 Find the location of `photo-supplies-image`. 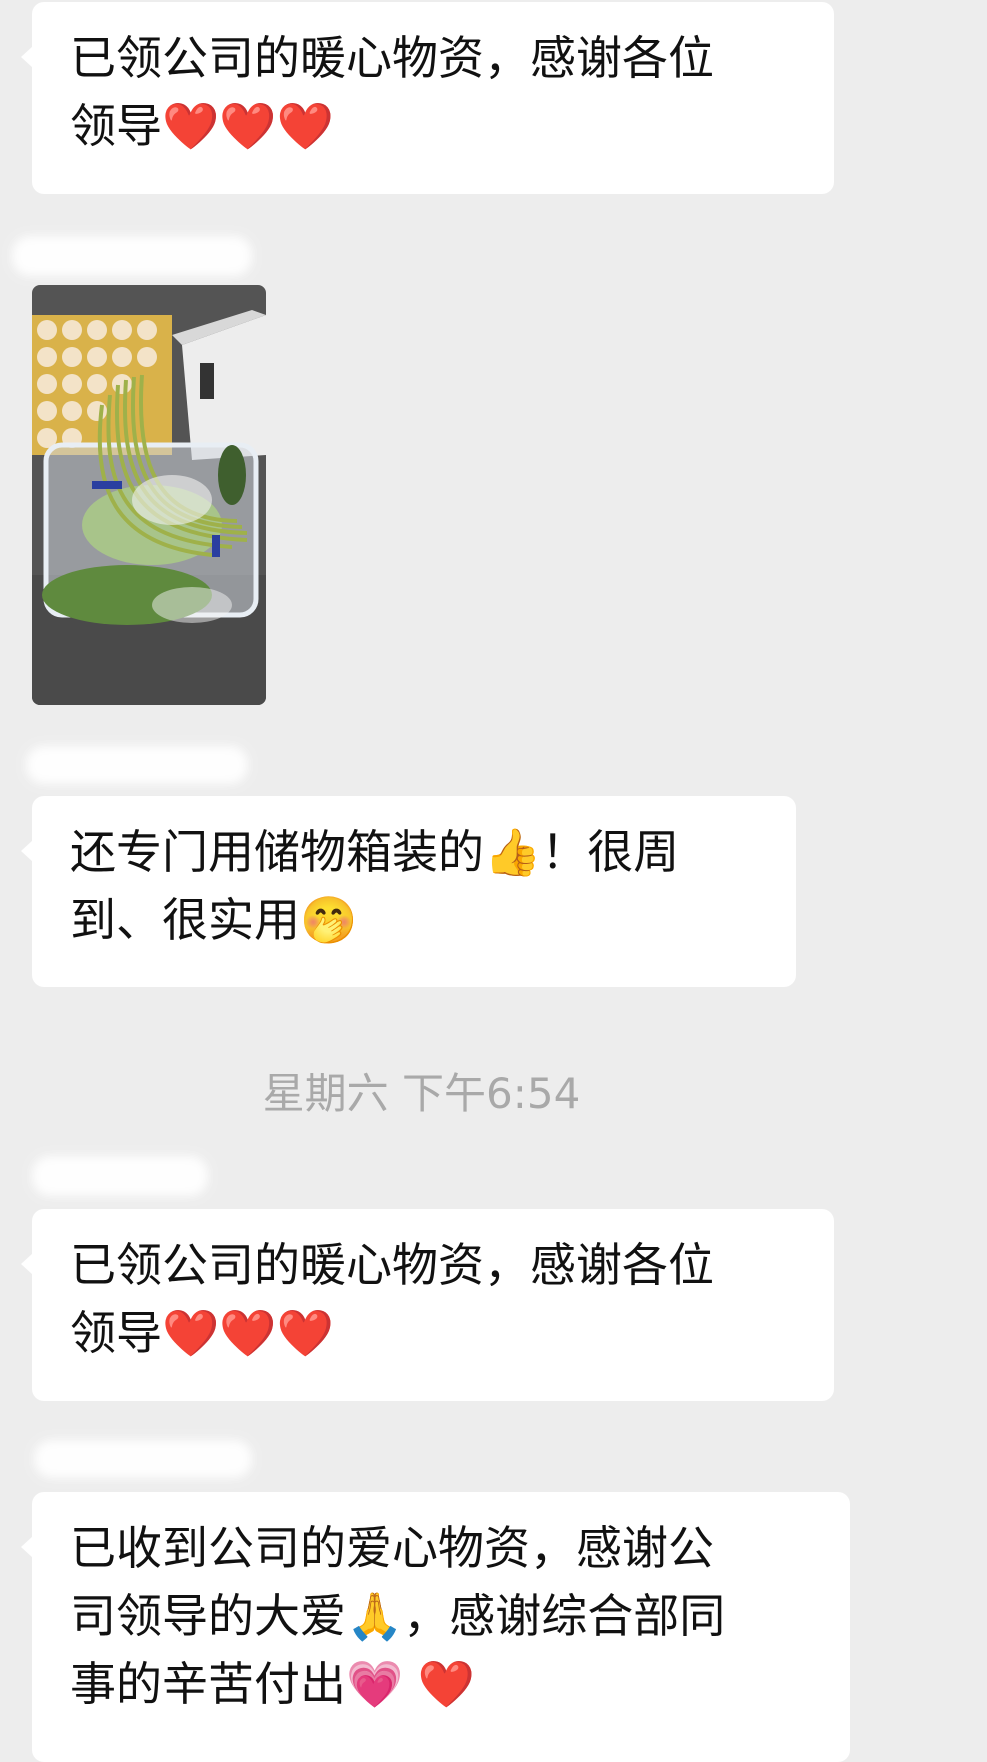

photo-supplies-image is located at coordinates (149, 495).